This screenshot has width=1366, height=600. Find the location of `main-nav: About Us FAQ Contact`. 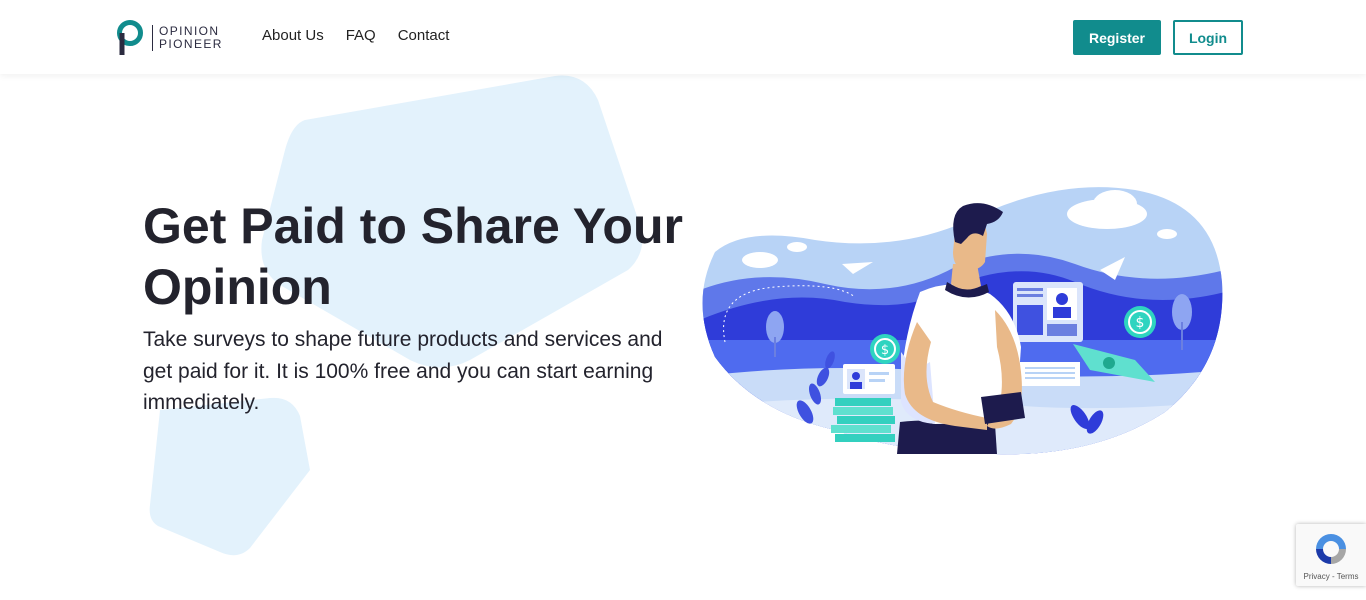

main-nav: About Us FAQ Contact is located at coordinates (355, 35).